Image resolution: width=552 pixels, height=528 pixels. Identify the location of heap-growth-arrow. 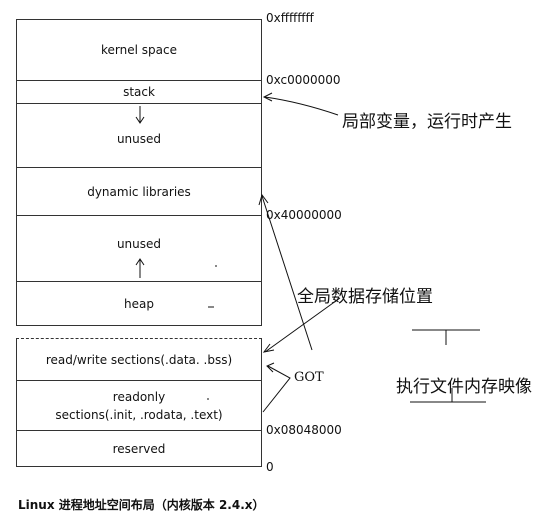
(140, 268).